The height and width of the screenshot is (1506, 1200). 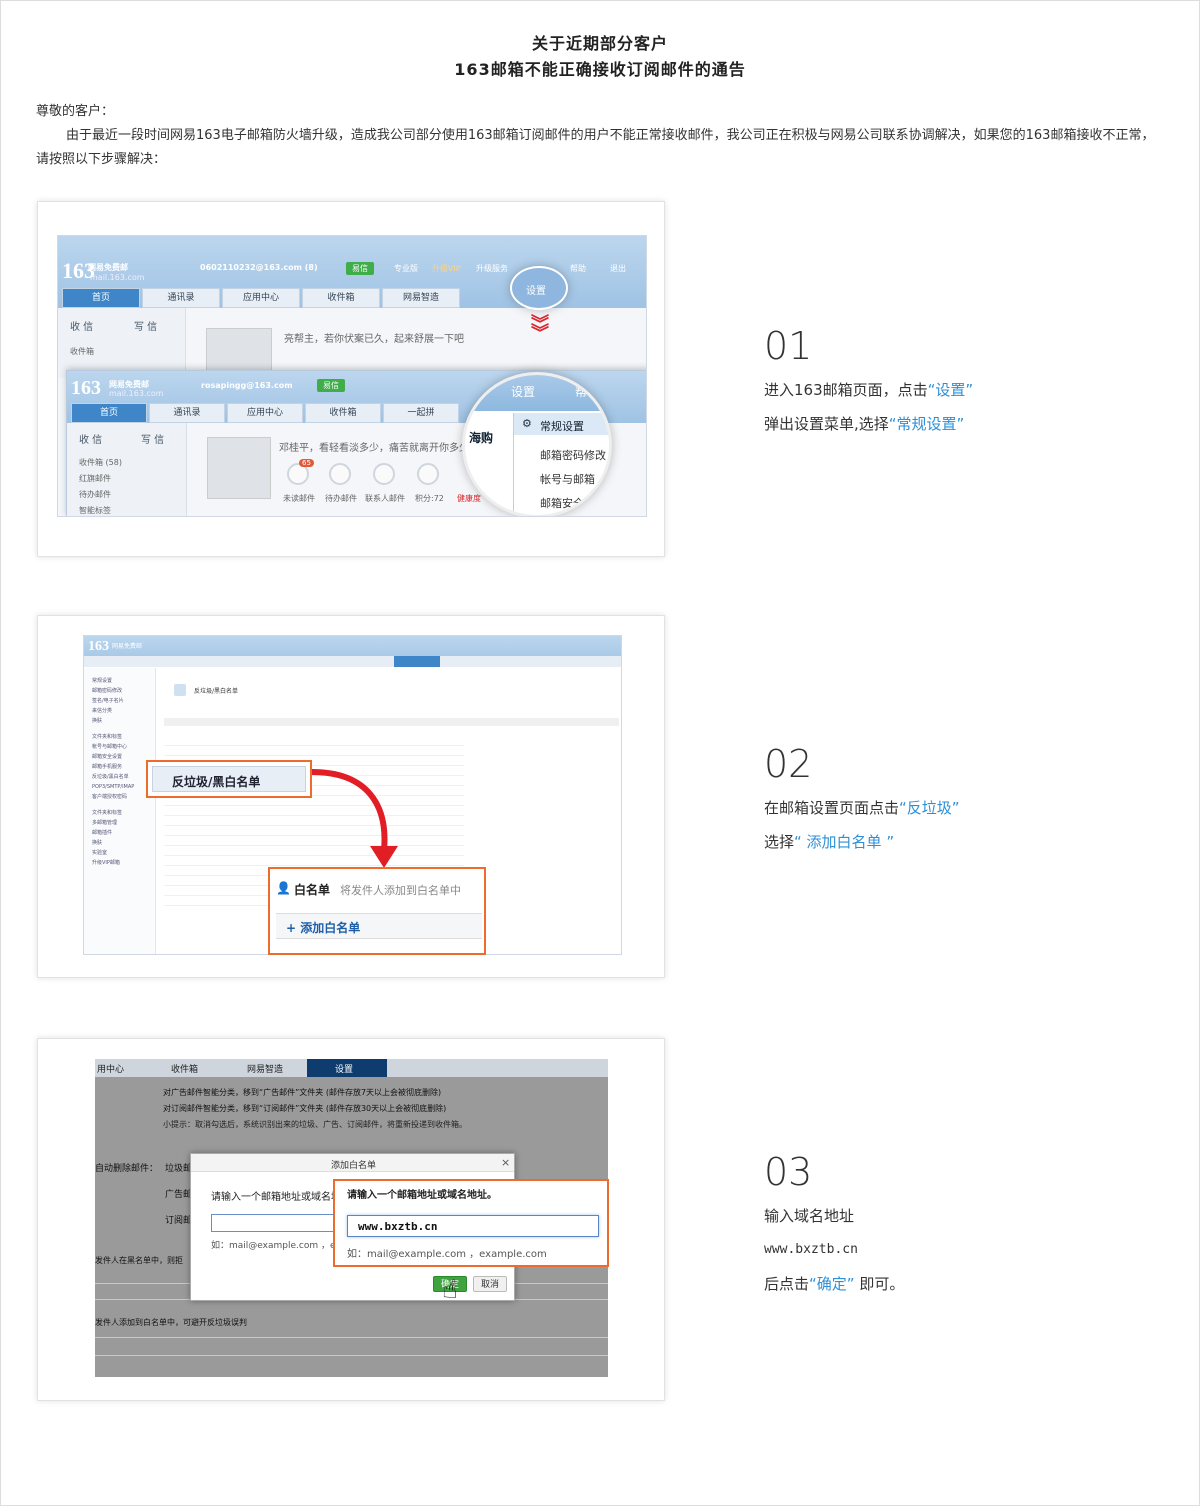 I want to click on check-subscription: 对订阅邮件智能分类，移到“订阅邮件”文件夹 (邮件存放30天以上会被彻底删除), so click(x=304, y=1108).